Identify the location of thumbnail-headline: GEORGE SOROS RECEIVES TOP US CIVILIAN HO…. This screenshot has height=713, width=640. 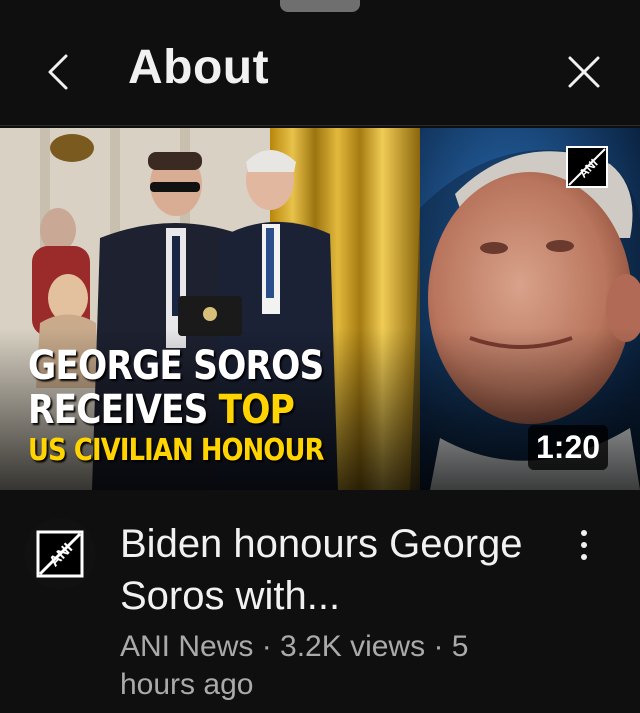
(200, 406).